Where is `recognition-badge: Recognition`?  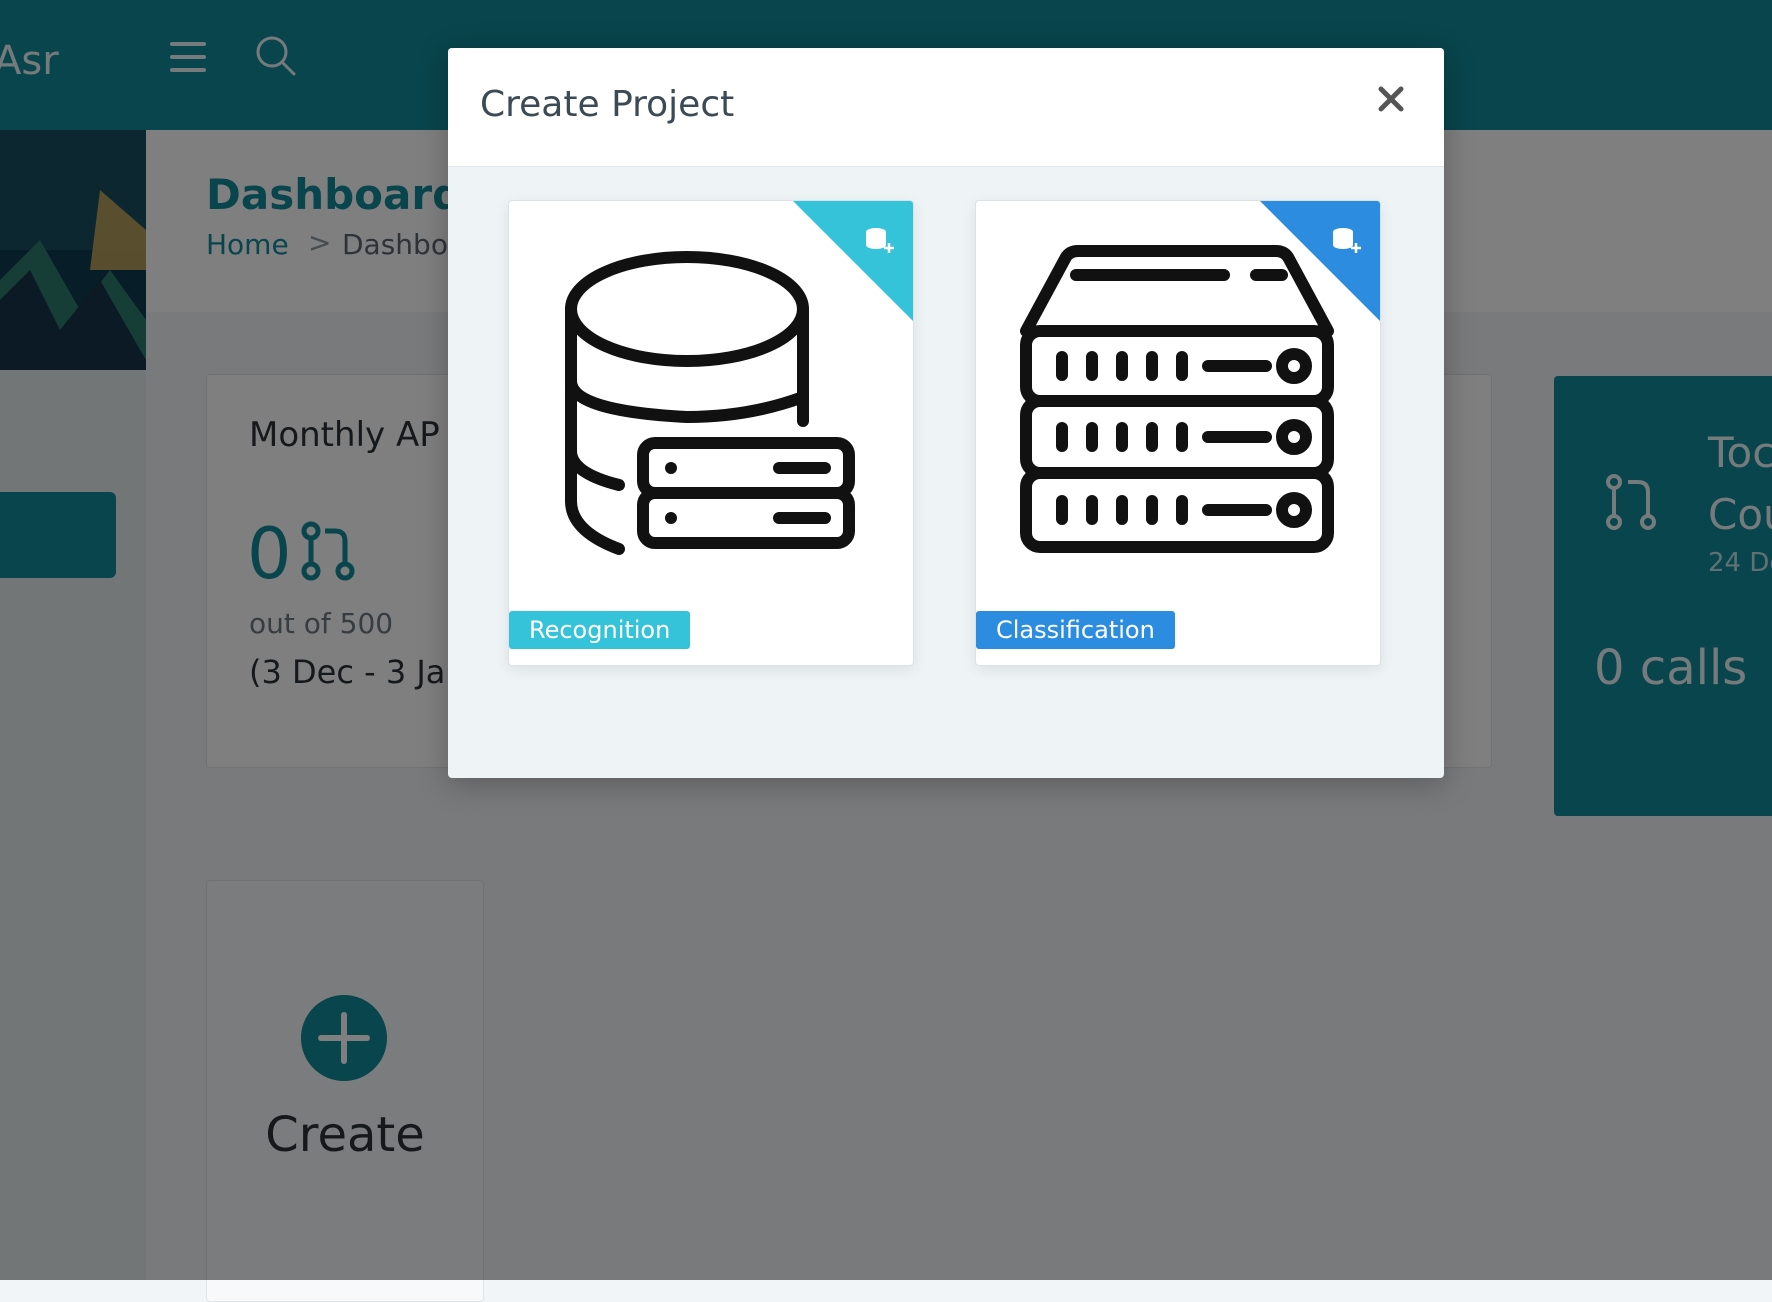
recognition-badge: Recognition is located at coordinates (600, 630).